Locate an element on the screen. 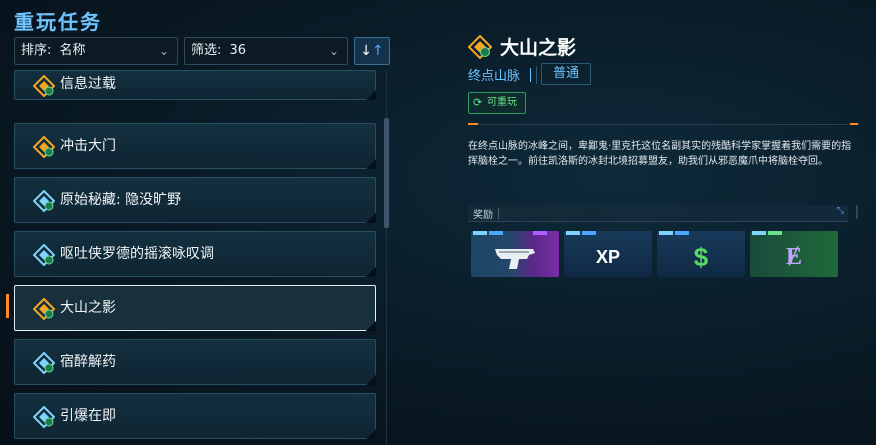  page-title: 重玩任务 is located at coordinates (58, 22).